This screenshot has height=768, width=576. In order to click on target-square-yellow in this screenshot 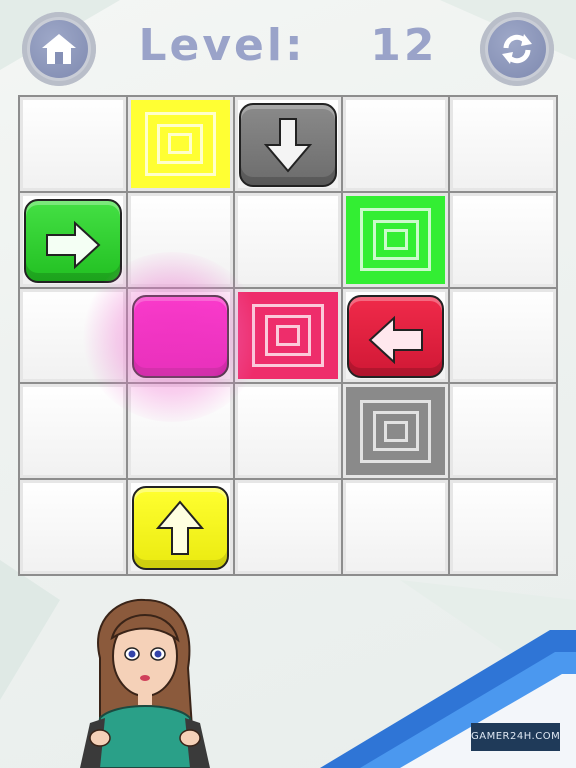, I will do `click(180, 144)`.